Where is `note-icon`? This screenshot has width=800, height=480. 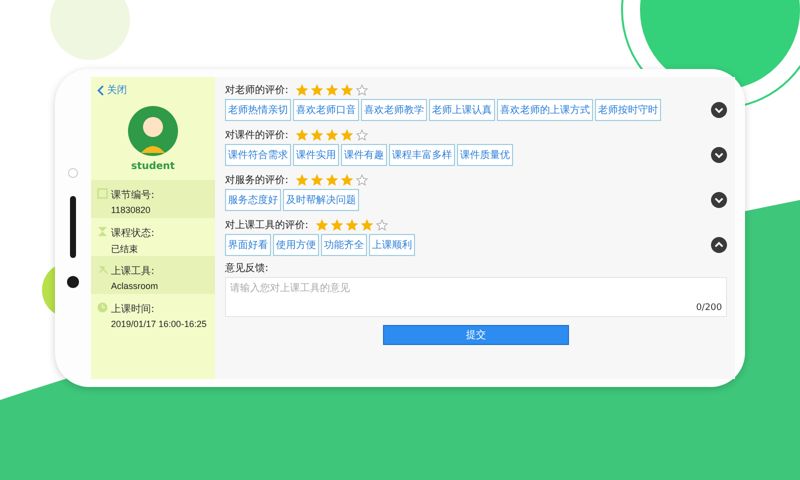
note-icon is located at coordinates (102, 193).